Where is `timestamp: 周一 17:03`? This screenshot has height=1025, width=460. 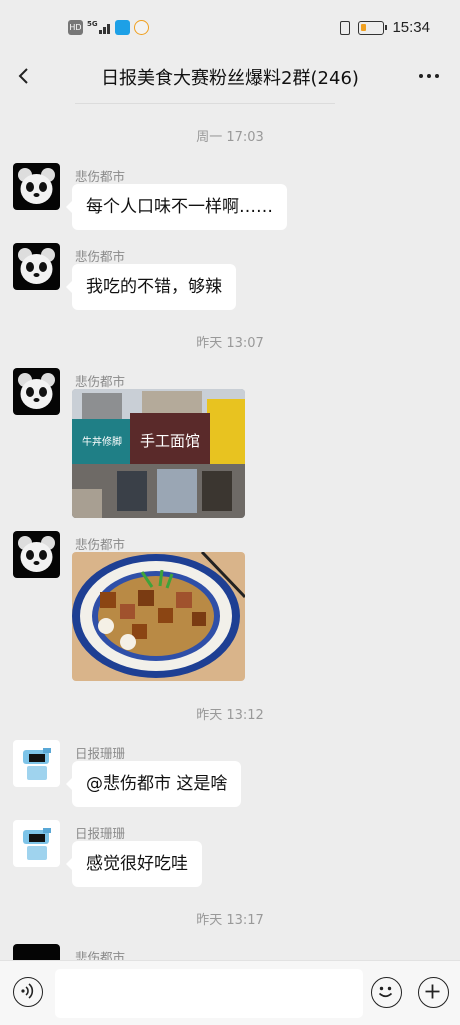 timestamp: 周一 17:03 is located at coordinates (230, 137).